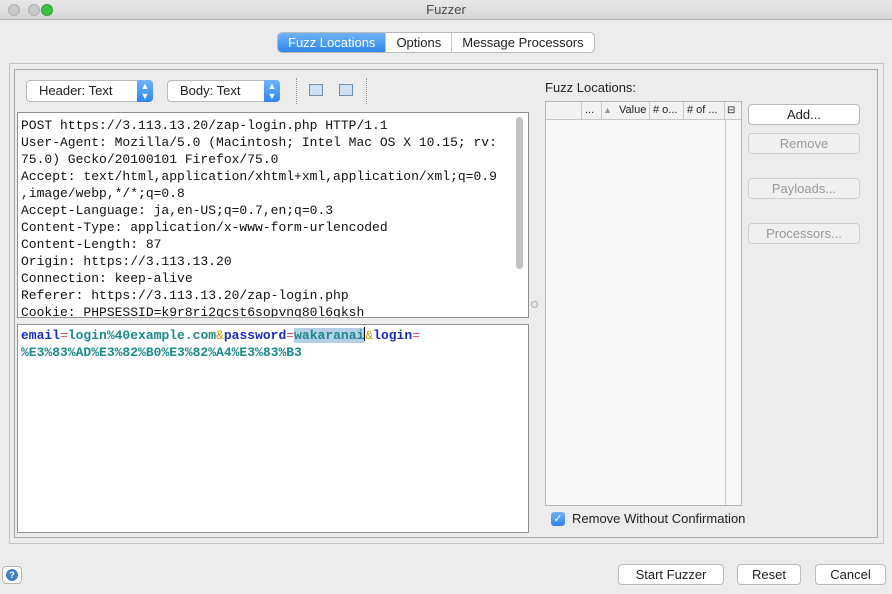 Image resolution: width=892 pixels, height=594 pixels. What do you see at coordinates (346, 90) in the screenshot?
I see `split-vertical-icon` at bounding box center [346, 90].